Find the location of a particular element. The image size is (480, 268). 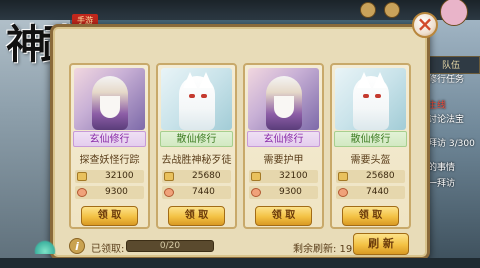

shop-icon is located at coordinates (392, 10).